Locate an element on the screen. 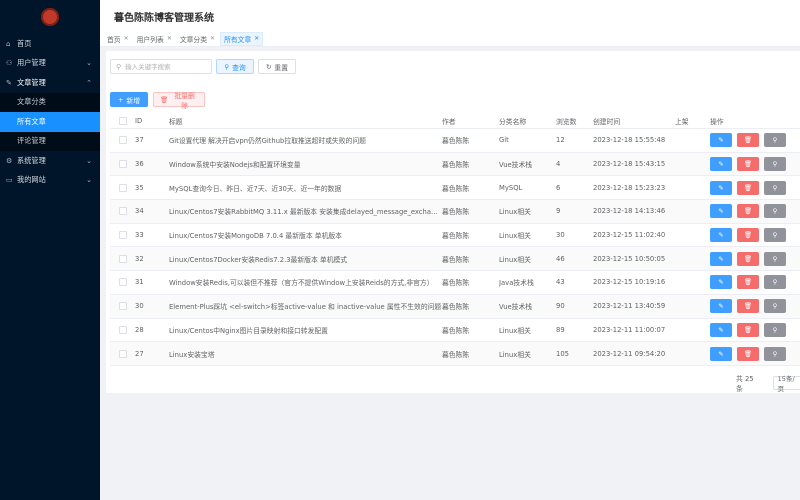 Image resolution: width=800 pixels, height=500 pixels. sidebar-item-article-categories: 文章分类 is located at coordinates (50, 103).